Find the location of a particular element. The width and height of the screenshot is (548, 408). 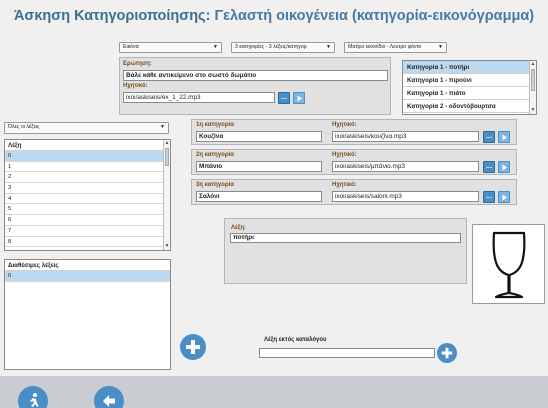

table-row: 4 is located at coordinates (87, 199).